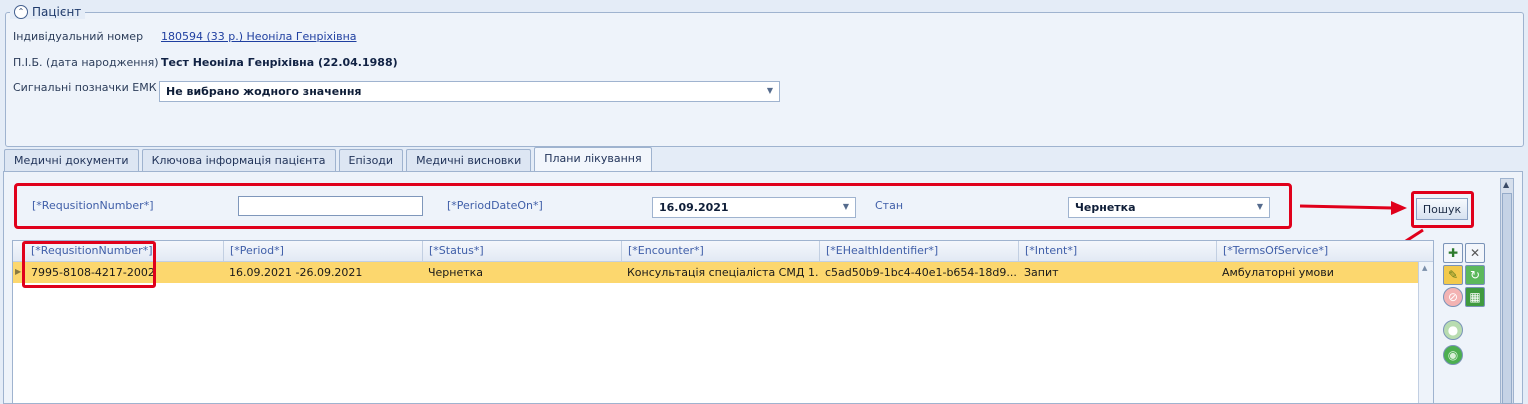  I want to click on state-filter-label: Стан, so click(889, 205).